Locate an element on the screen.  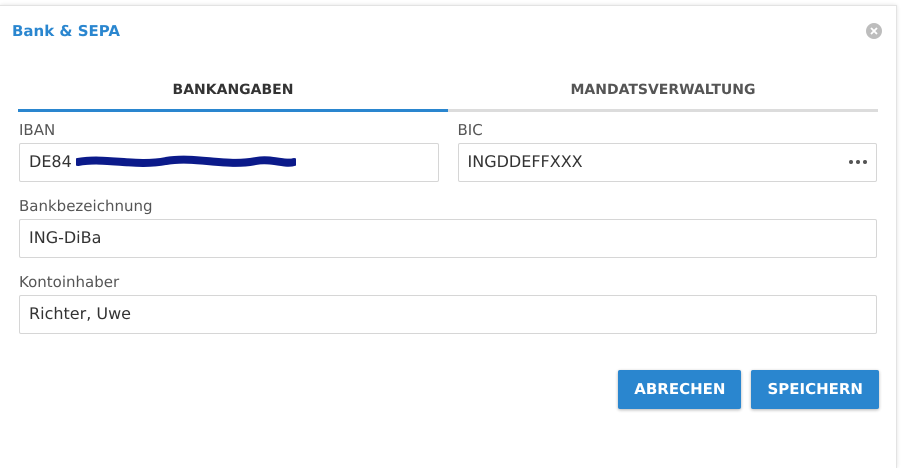
input-field: Richter, Uwe is located at coordinates (448, 314).